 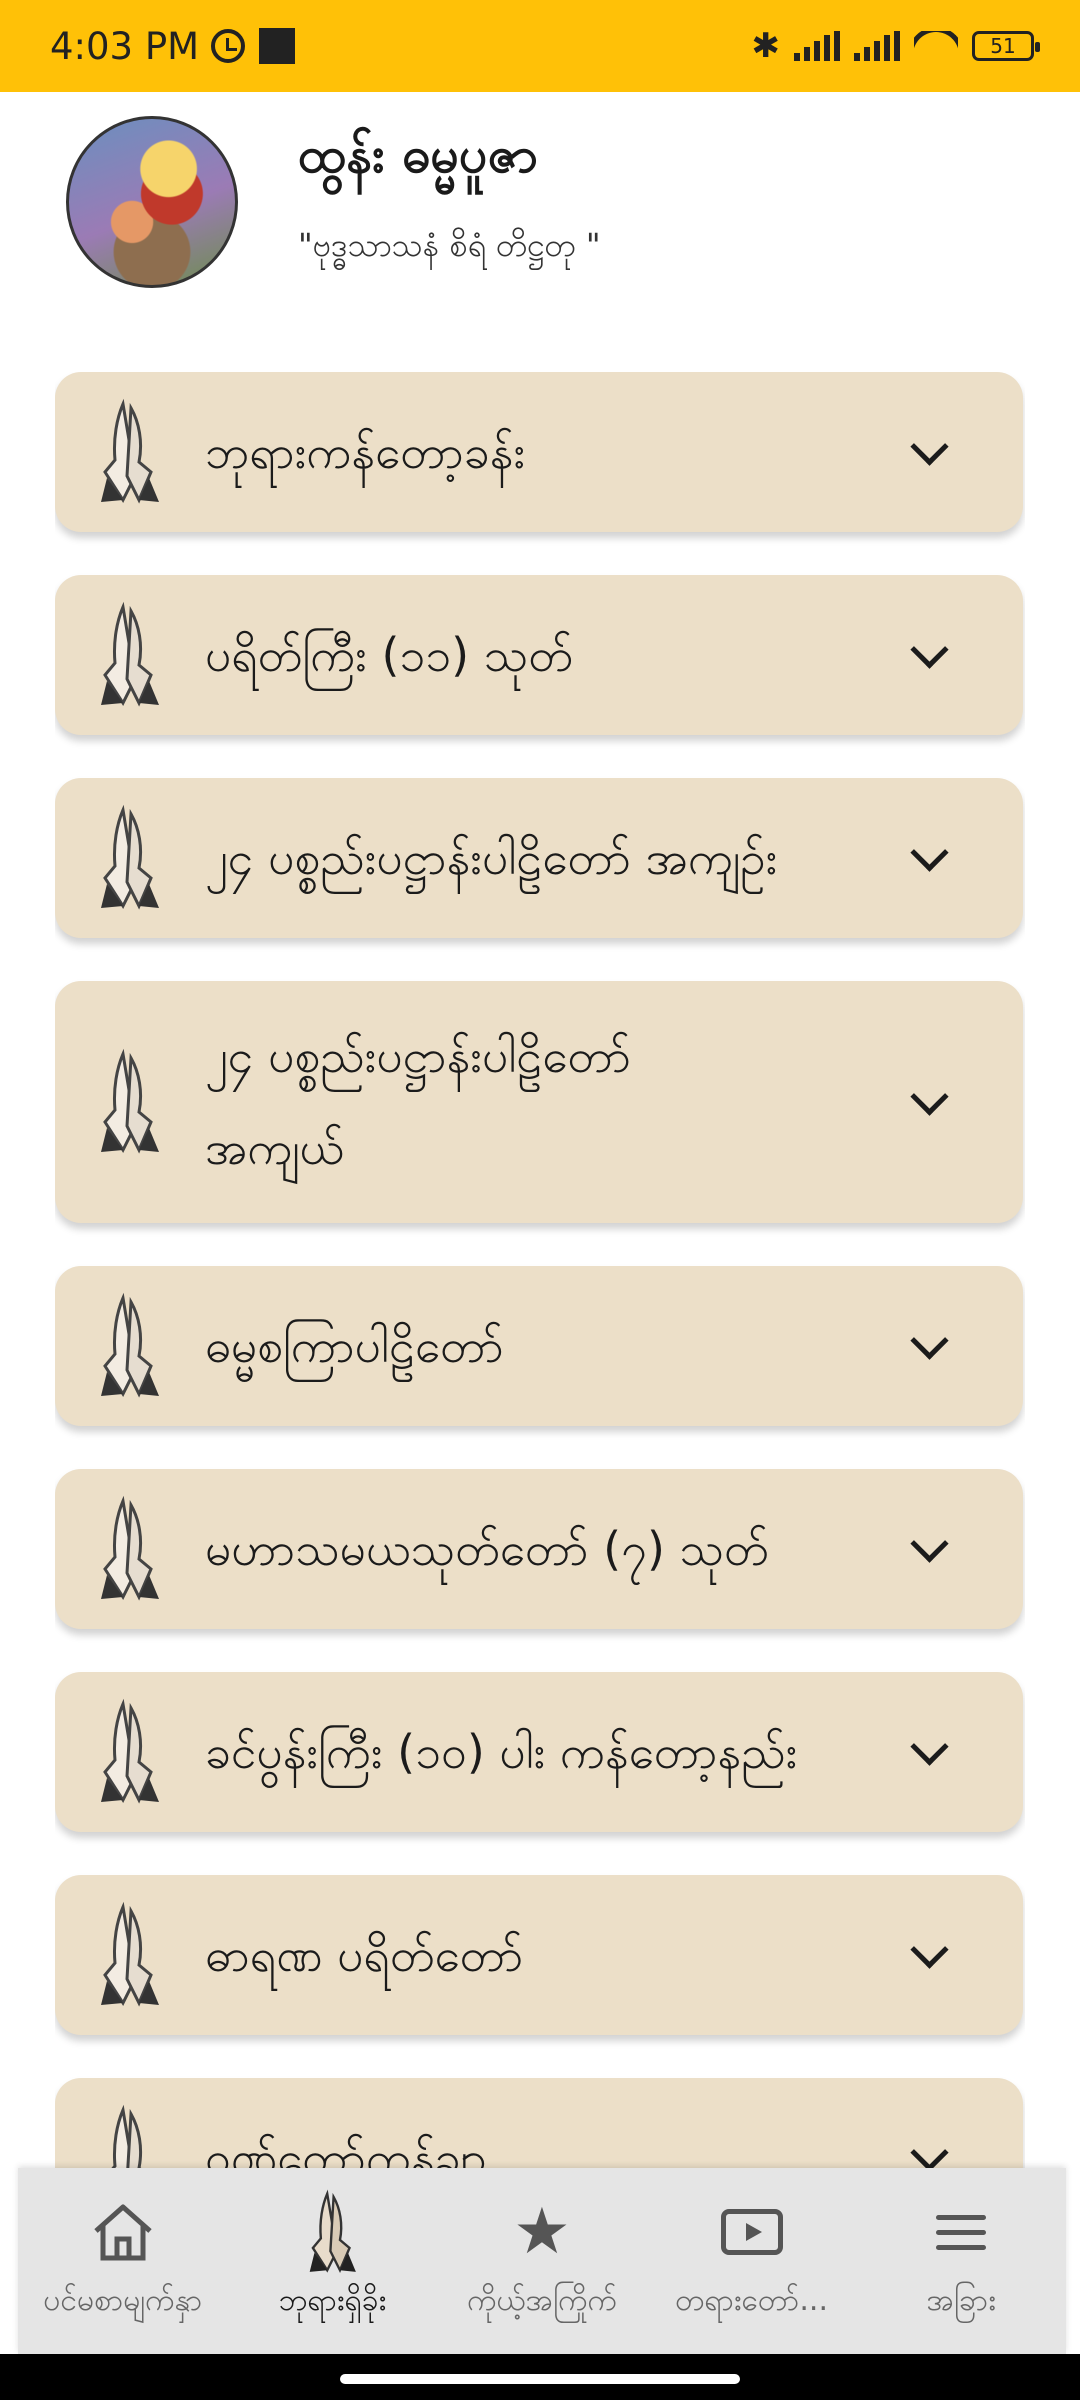 What do you see at coordinates (418, 155) in the screenshot?
I see `app-title: ထွန်း ဓမ္မပူဇာ` at bounding box center [418, 155].